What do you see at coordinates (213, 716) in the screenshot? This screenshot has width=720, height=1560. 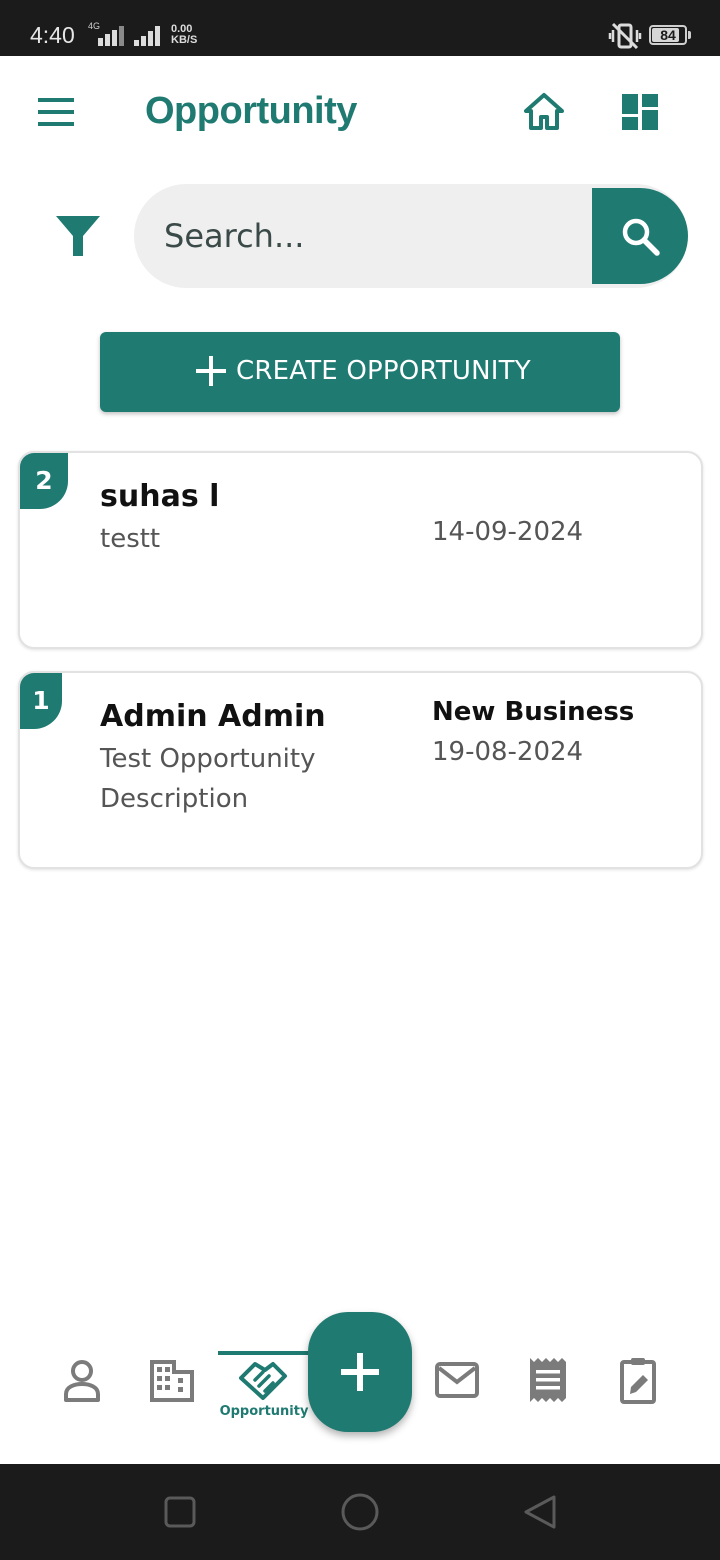 I see `card-owner-name: Admin Admin` at bounding box center [213, 716].